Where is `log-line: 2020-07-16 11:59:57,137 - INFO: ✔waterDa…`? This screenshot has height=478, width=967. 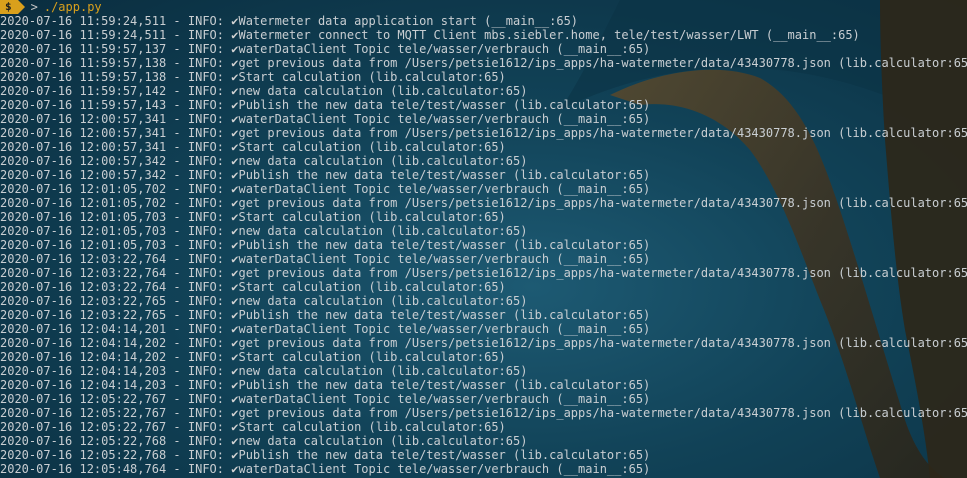 log-line: 2020-07-16 11:59:57,137 - INFO: ✔waterDa… is located at coordinates (483, 49).